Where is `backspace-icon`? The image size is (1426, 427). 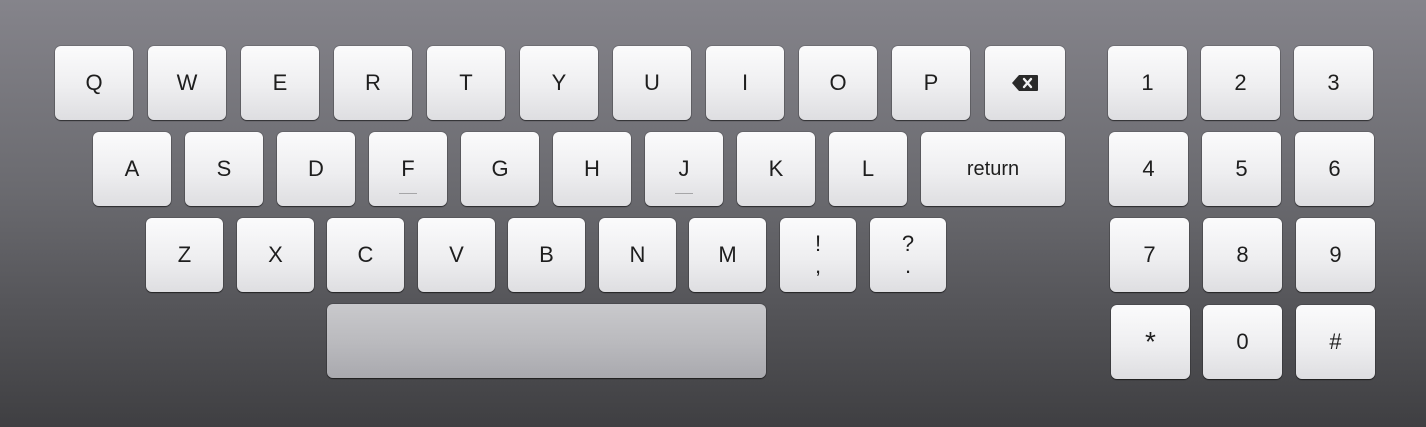
backspace-icon is located at coordinates (1025, 83).